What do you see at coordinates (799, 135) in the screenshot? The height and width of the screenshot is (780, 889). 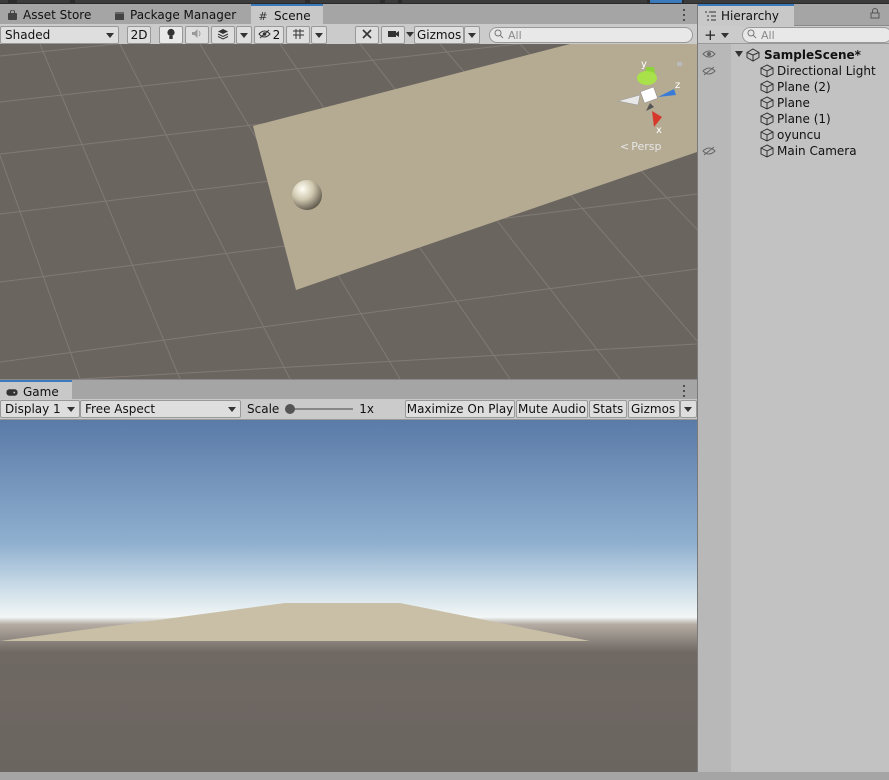 I see `hierarchy-item-label: oyuncu` at bounding box center [799, 135].